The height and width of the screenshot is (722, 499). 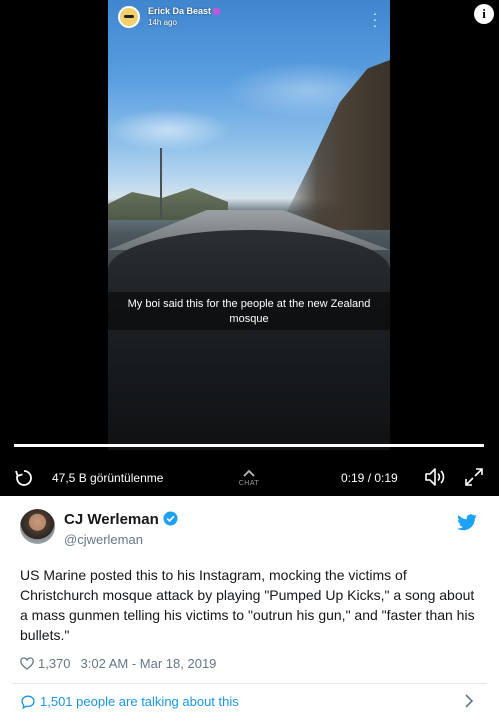 What do you see at coordinates (474, 477) in the screenshot?
I see `fullscreen-icon` at bounding box center [474, 477].